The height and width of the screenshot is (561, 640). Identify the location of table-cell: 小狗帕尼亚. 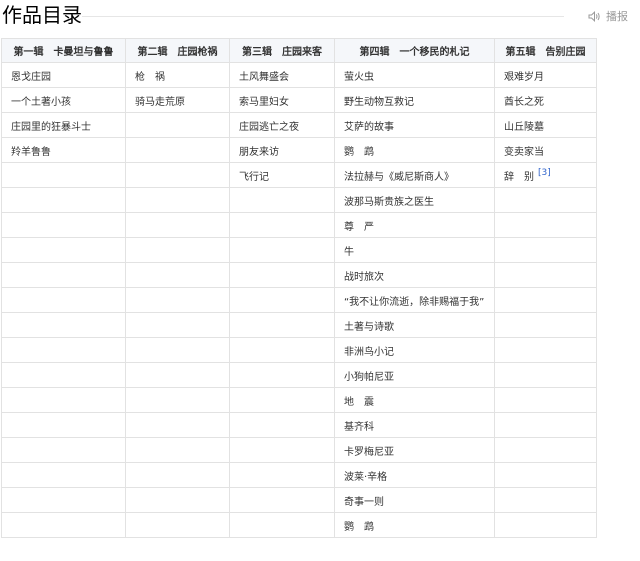
(414, 375).